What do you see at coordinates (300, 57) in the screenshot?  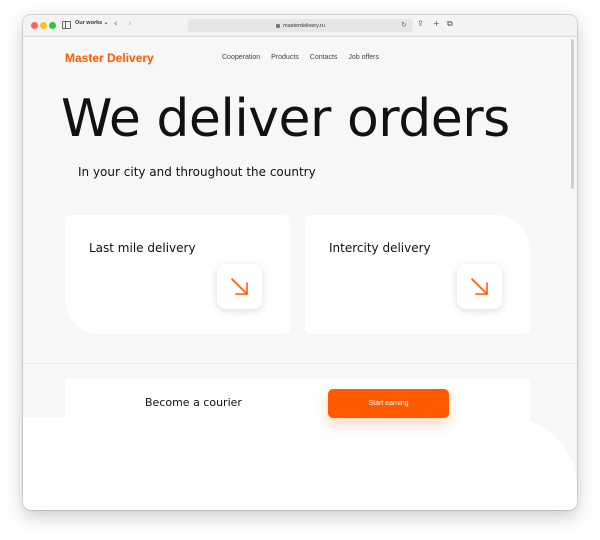 I see `main-nav: Cooperation Products Contacts Job offers` at bounding box center [300, 57].